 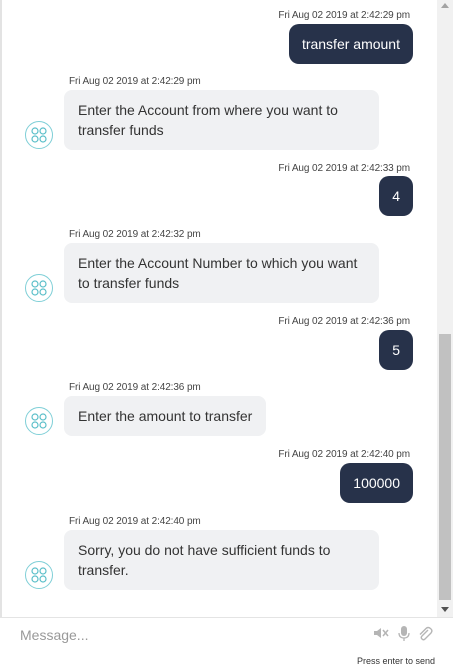 What do you see at coordinates (404, 636) in the screenshot?
I see `microphone-icon` at bounding box center [404, 636].